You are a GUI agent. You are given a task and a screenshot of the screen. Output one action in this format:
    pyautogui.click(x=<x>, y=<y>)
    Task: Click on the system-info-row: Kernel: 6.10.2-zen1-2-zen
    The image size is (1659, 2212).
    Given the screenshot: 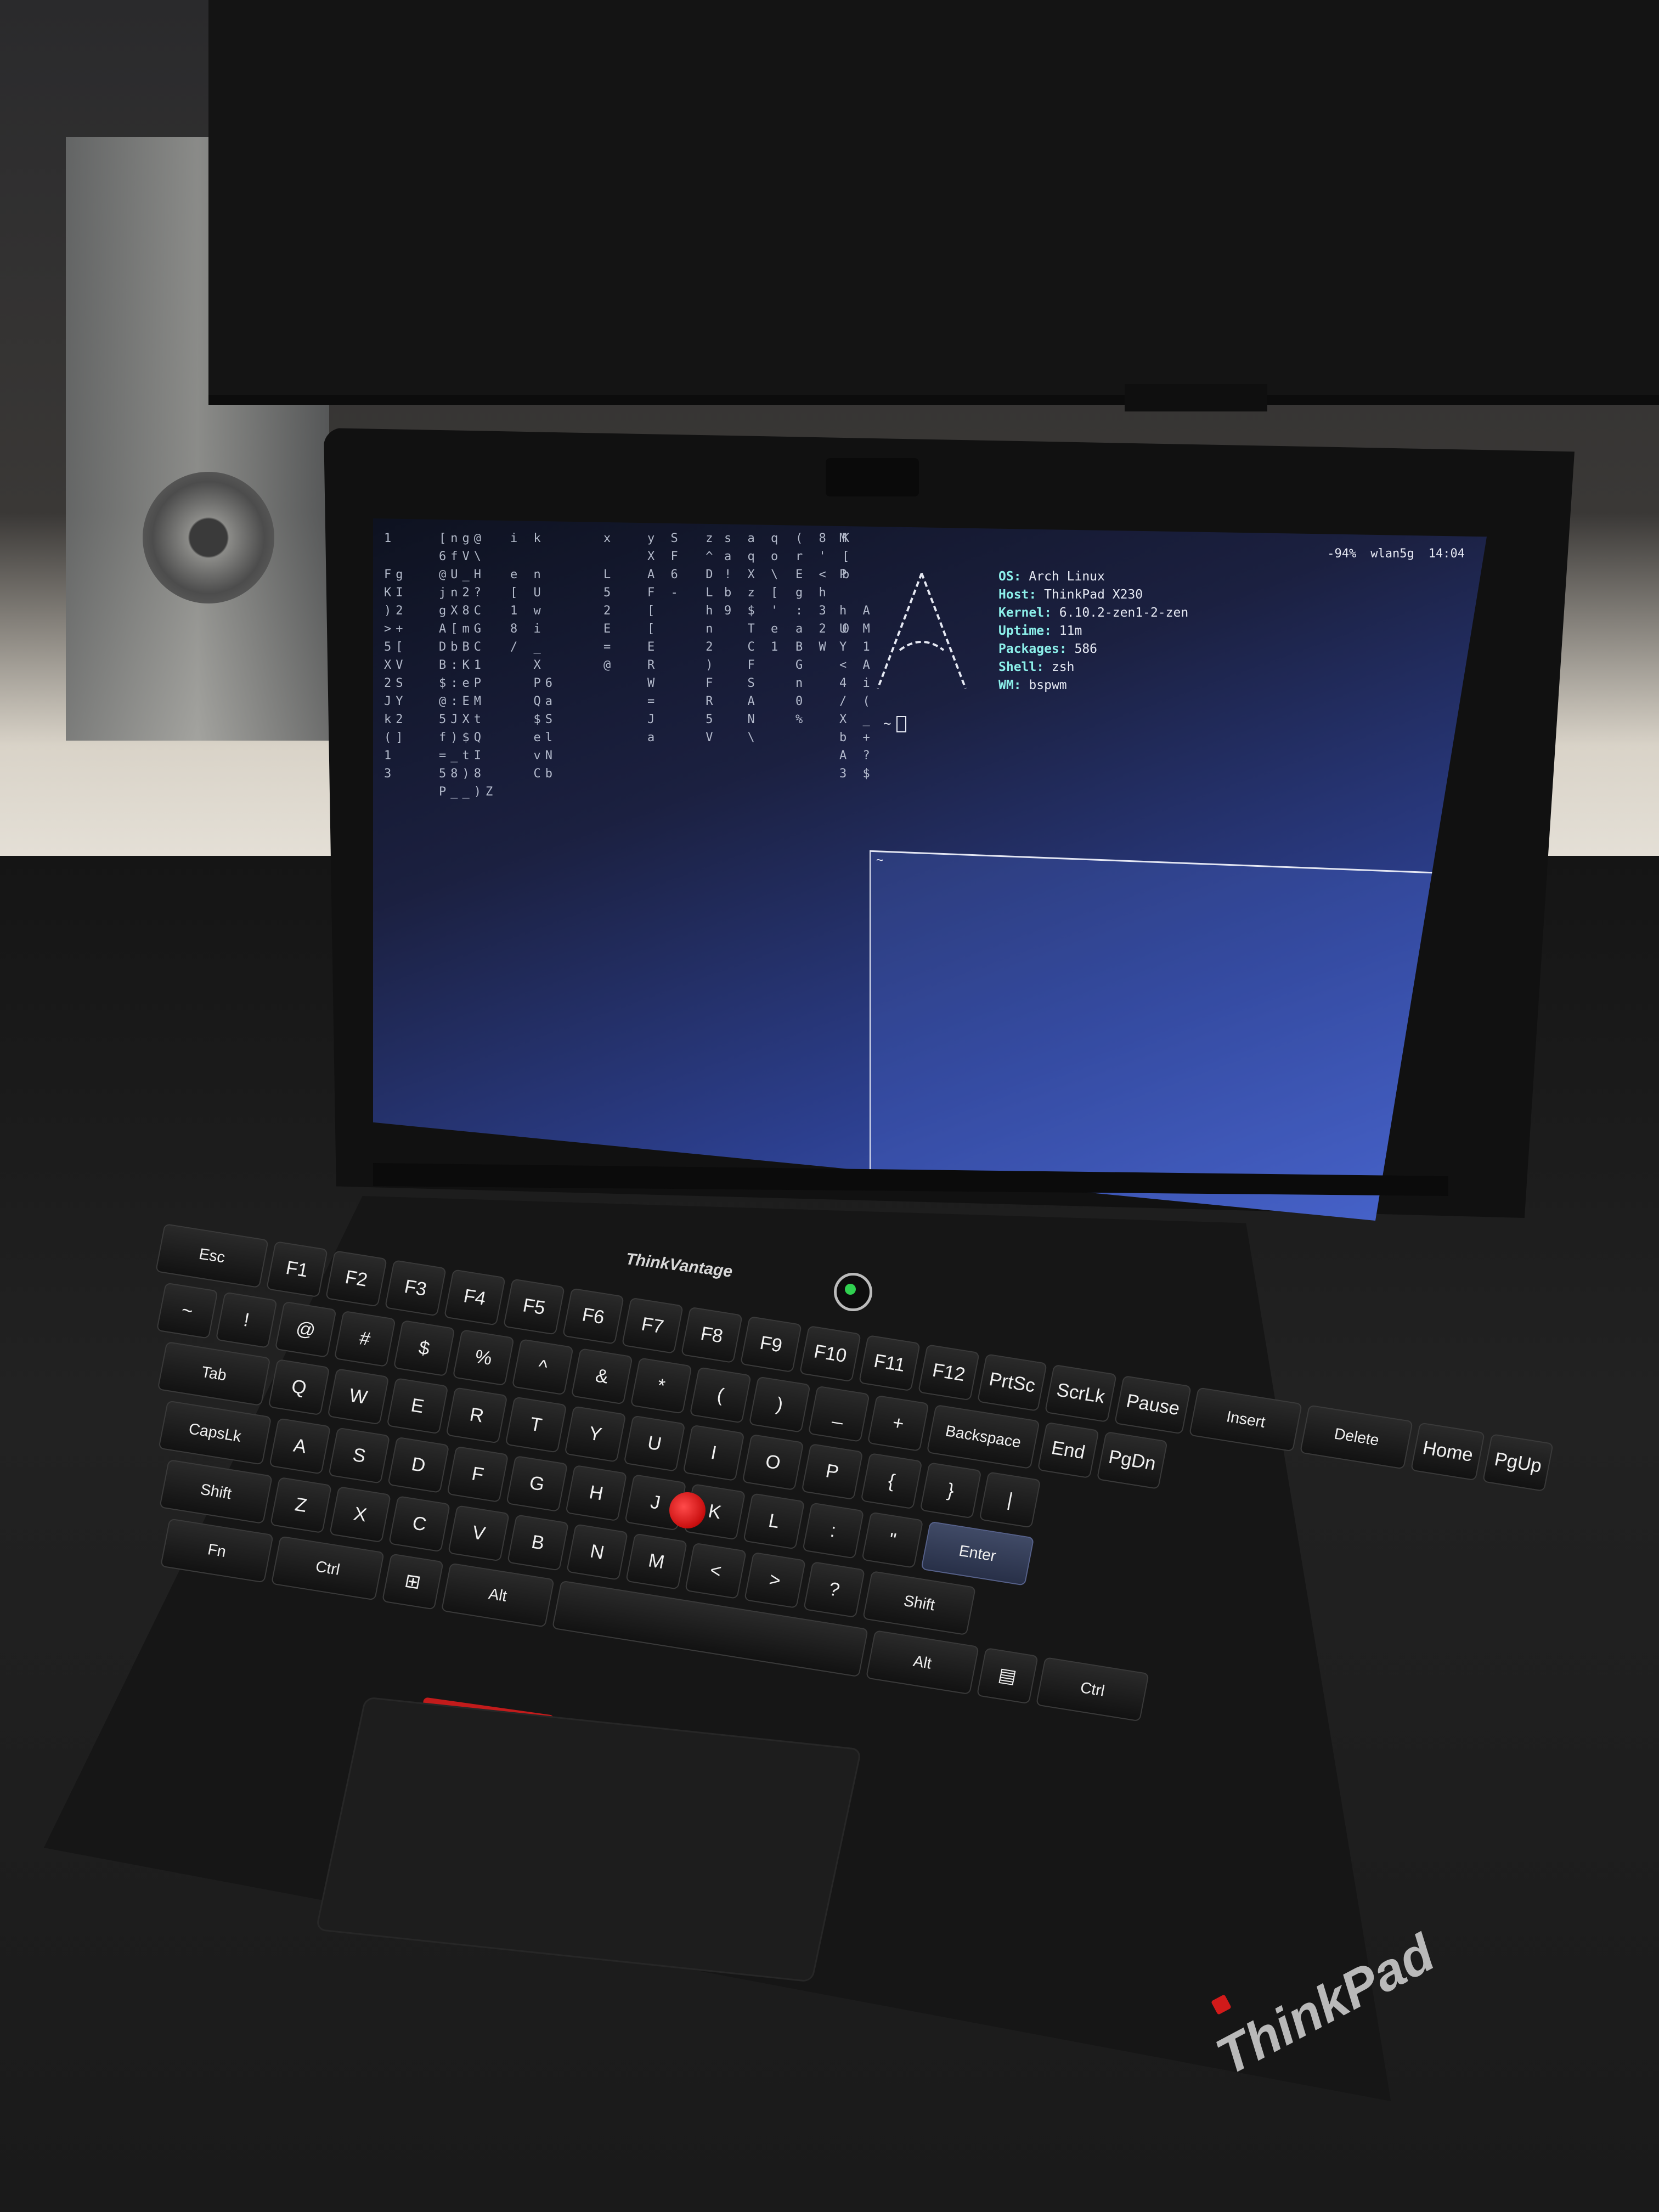 What is the action you would take?
    pyautogui.click(x=1093, y=613)
    